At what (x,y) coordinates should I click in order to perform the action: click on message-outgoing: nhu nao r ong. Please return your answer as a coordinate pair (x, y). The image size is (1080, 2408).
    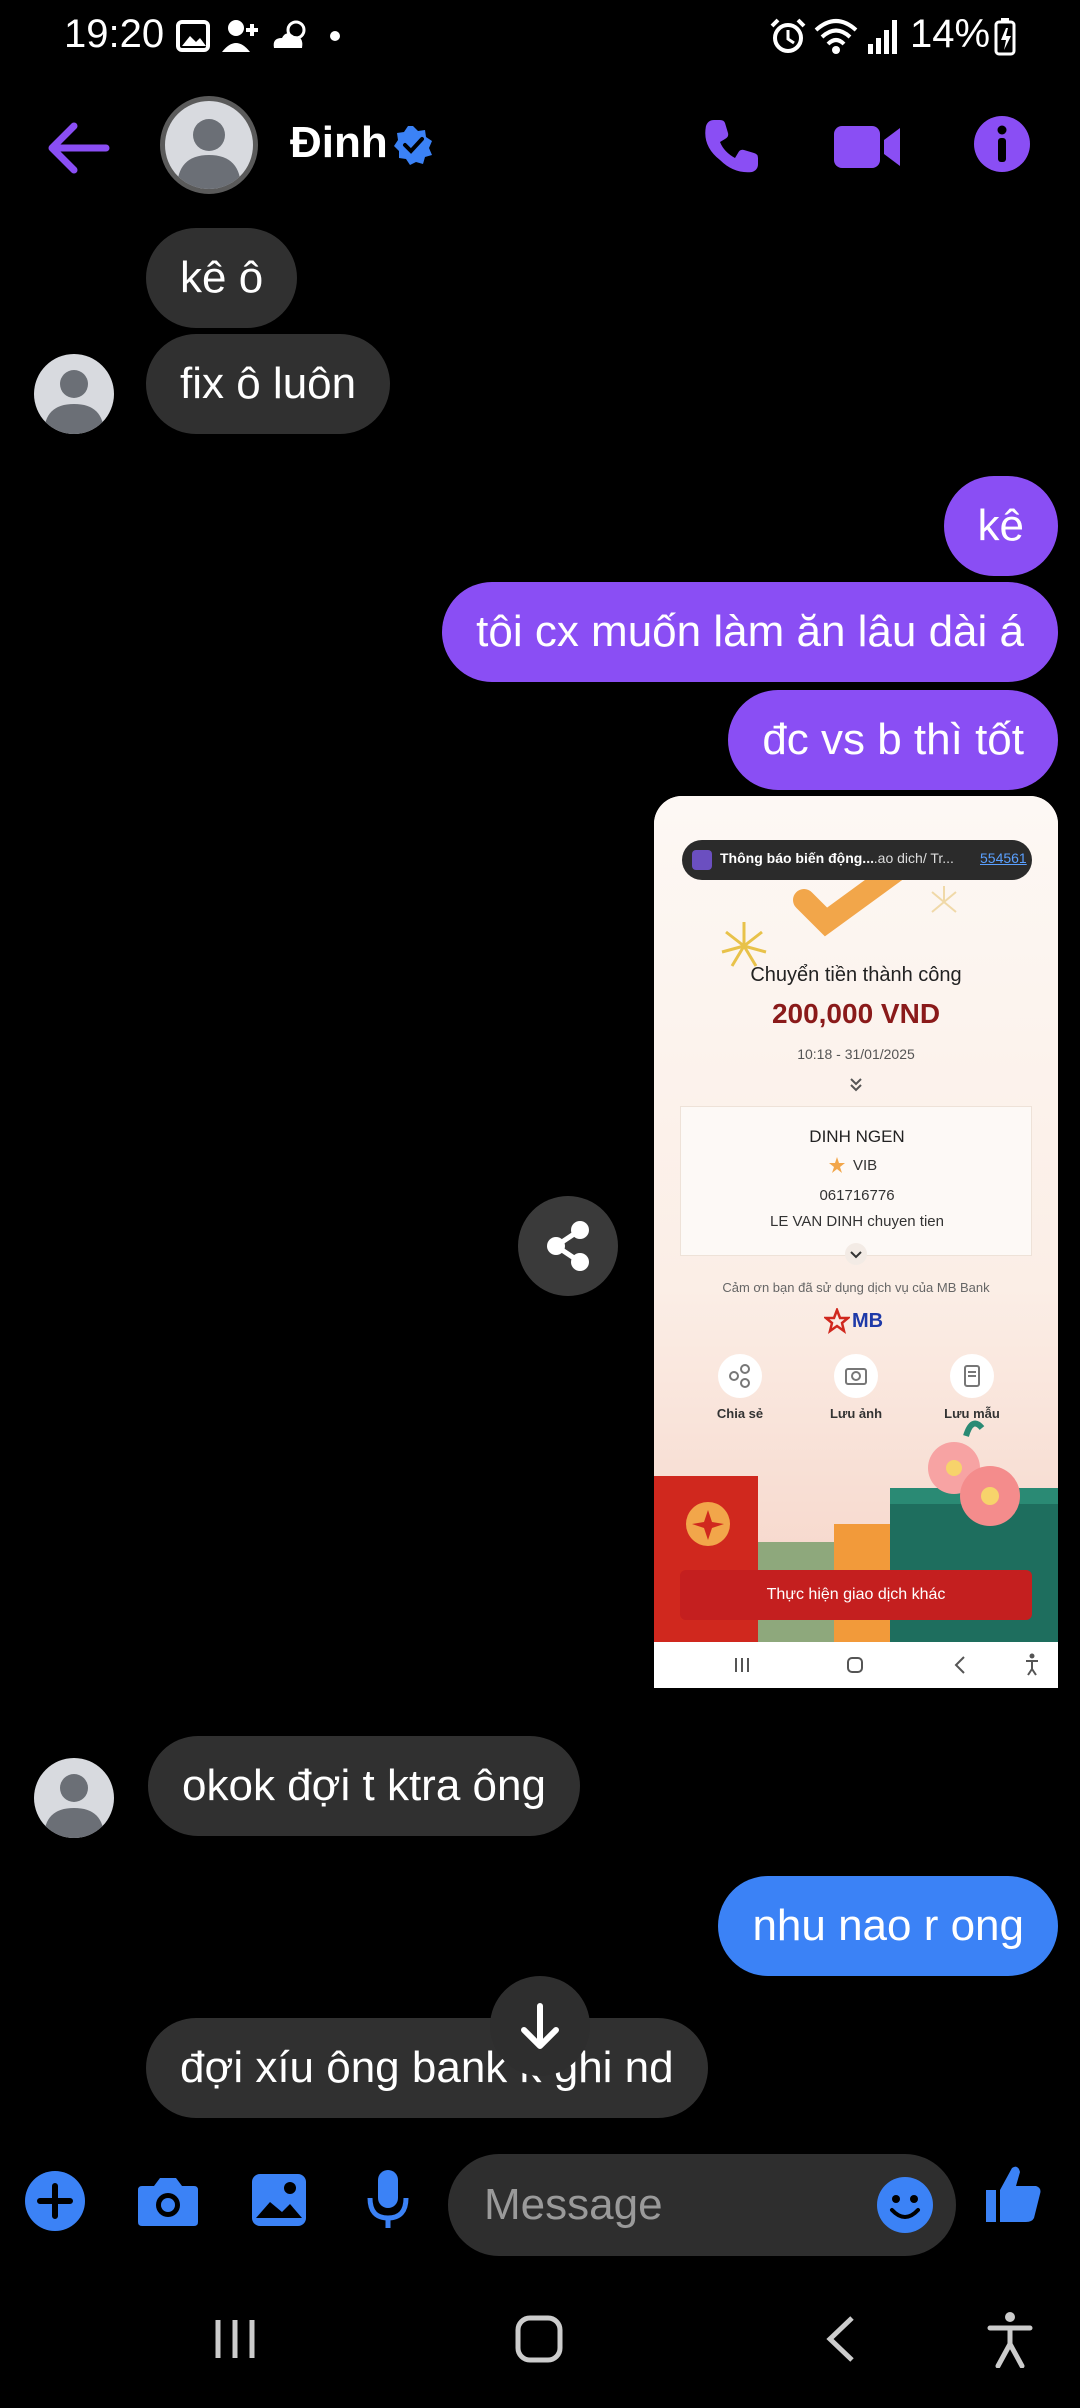
    Looking at the image, I should click on (888, 1926).